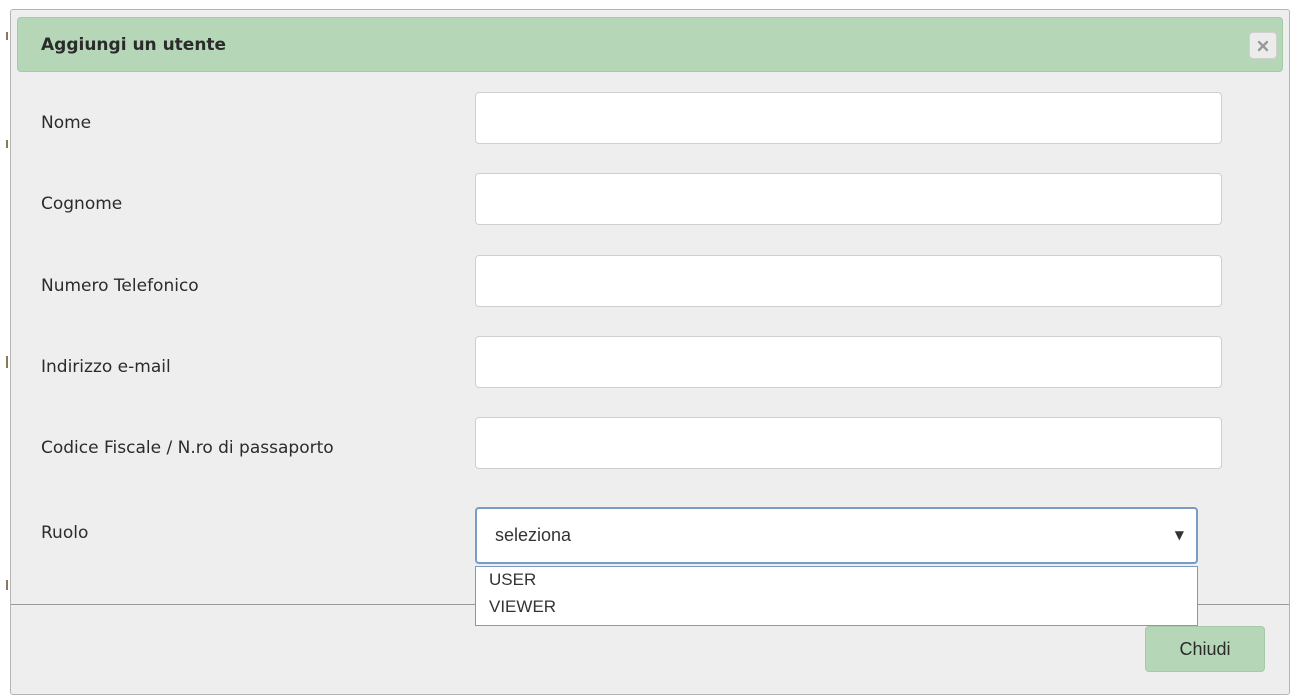 Image resolution: width=1291 pixels, height=698 pixels. I want to click on email-input, so click(848, 362).